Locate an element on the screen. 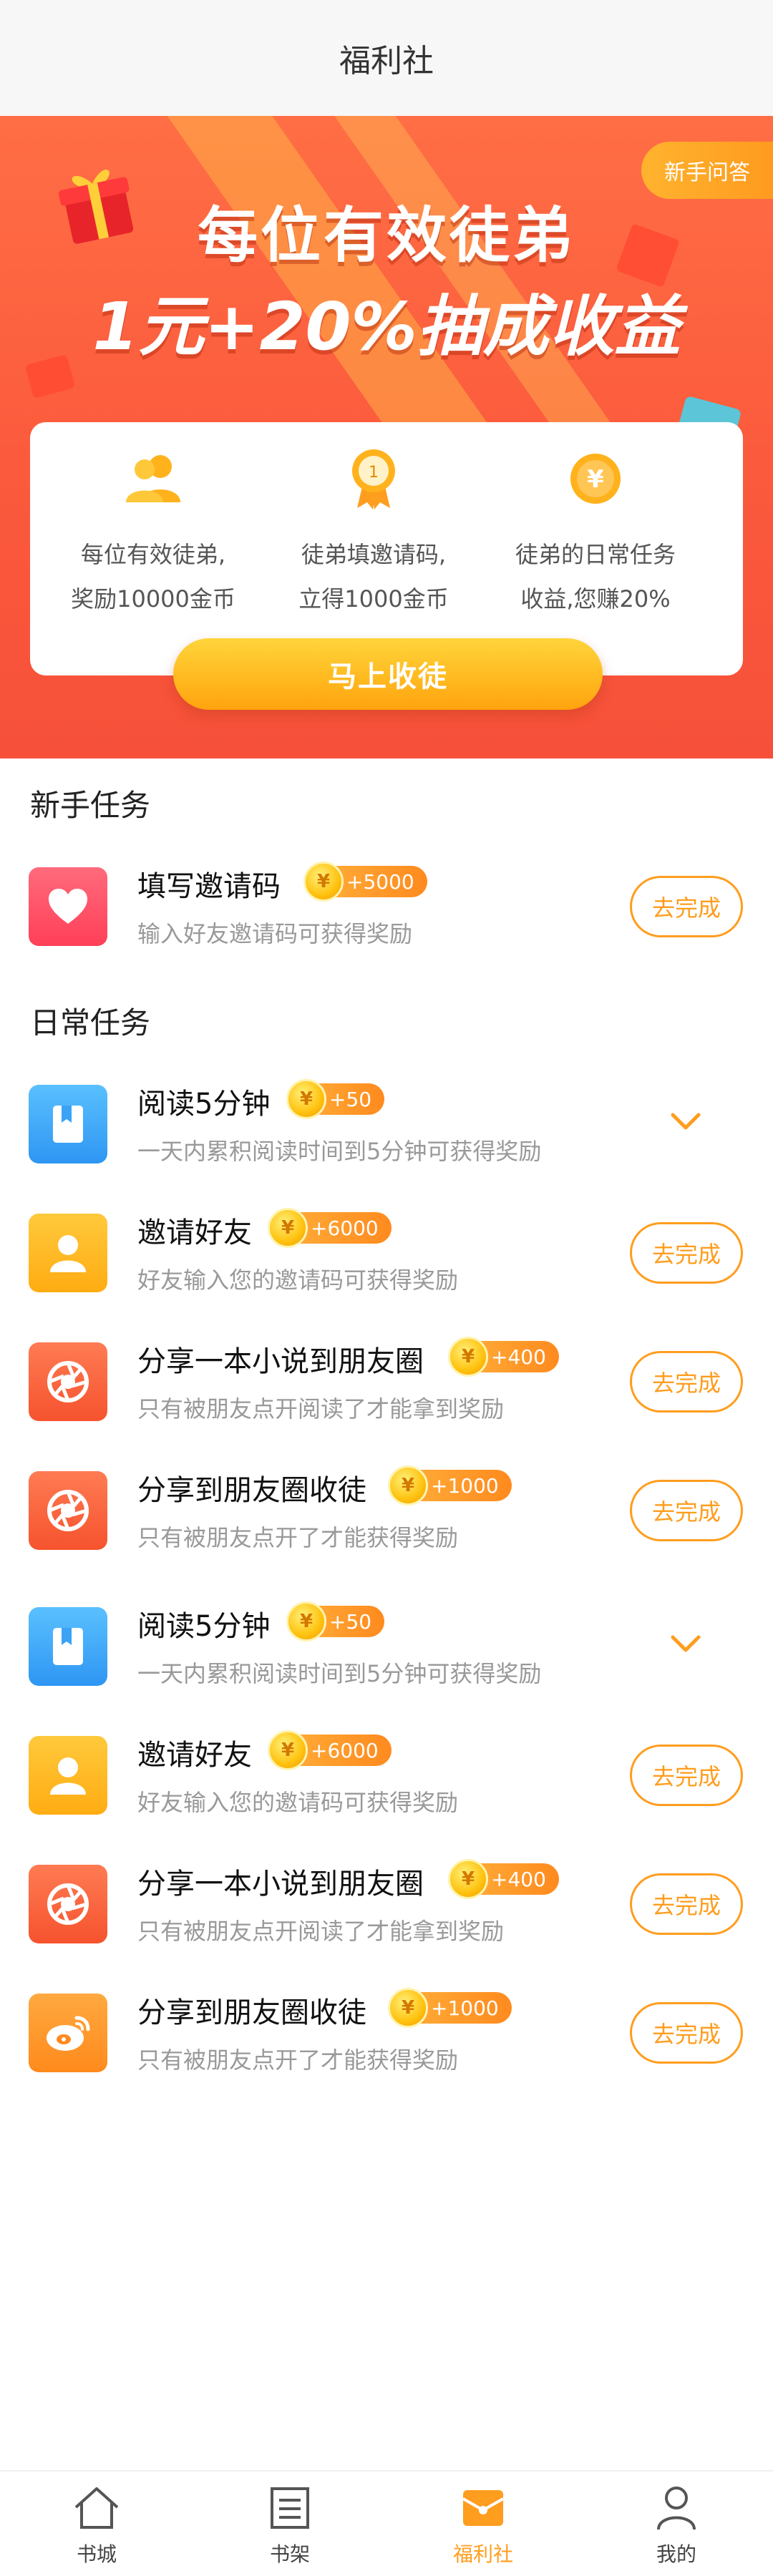 Image resolution: width=773 pixels, height=2576 pixels. nav-item-bookstore: 书城 is located at coordinates (96, 2524).